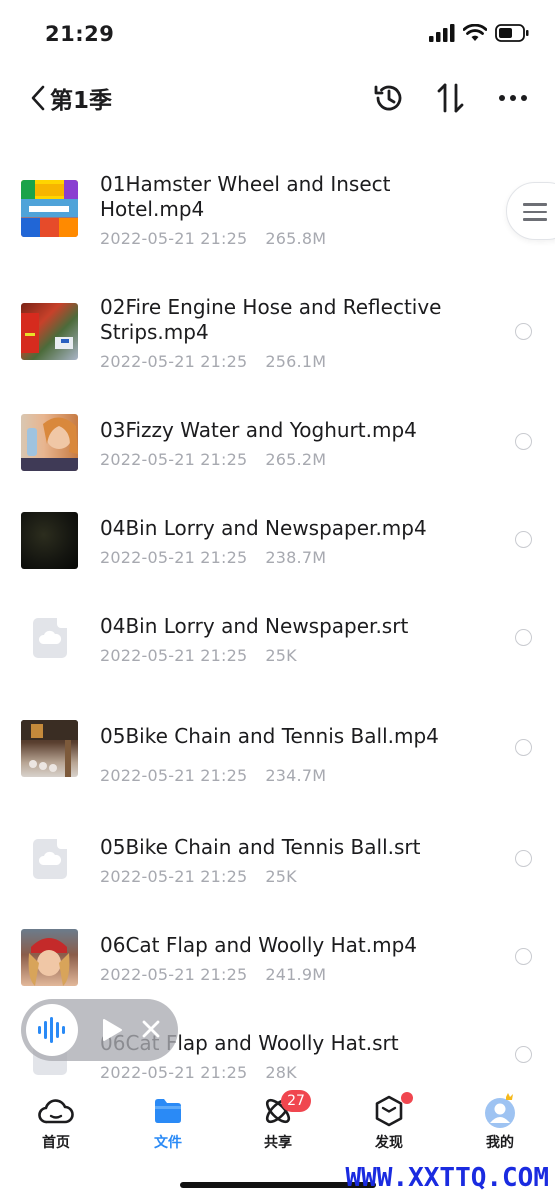 This screenshot has width=555, height=1200. I want to click on play-icon, so click(112, 1030).